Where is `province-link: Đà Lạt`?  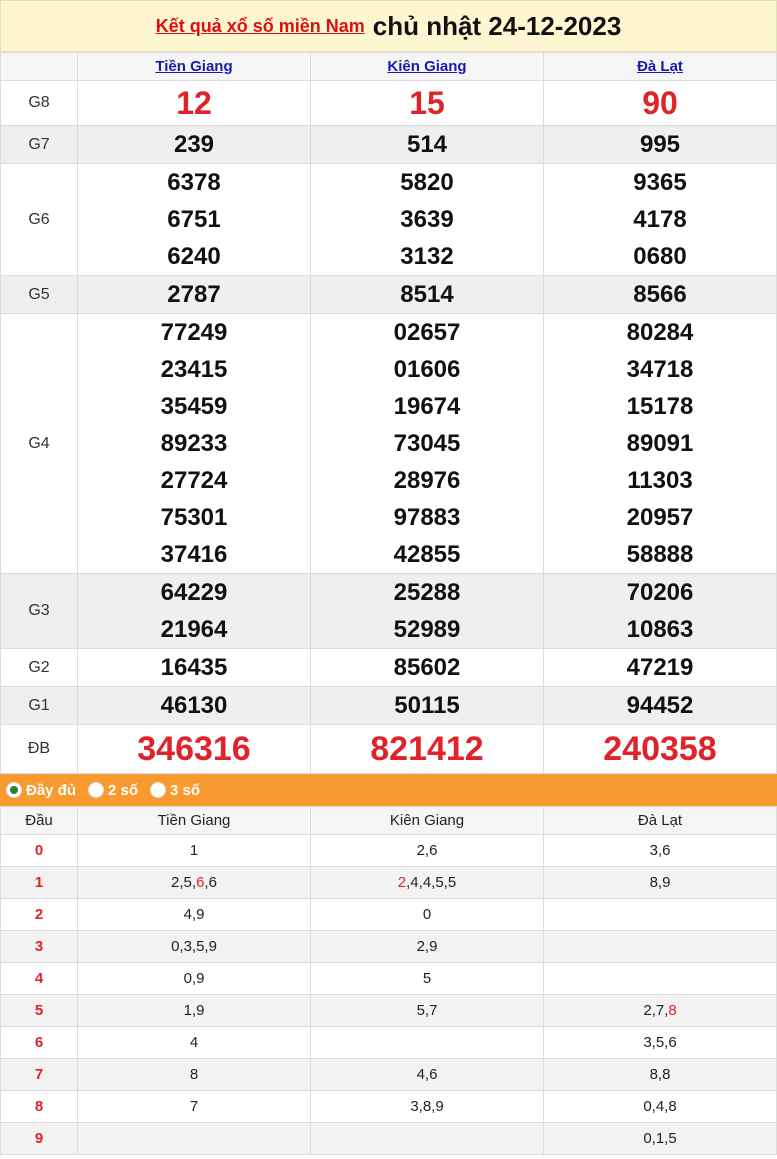
province-link: Đà Lạt is located at coordinates (660, 66).